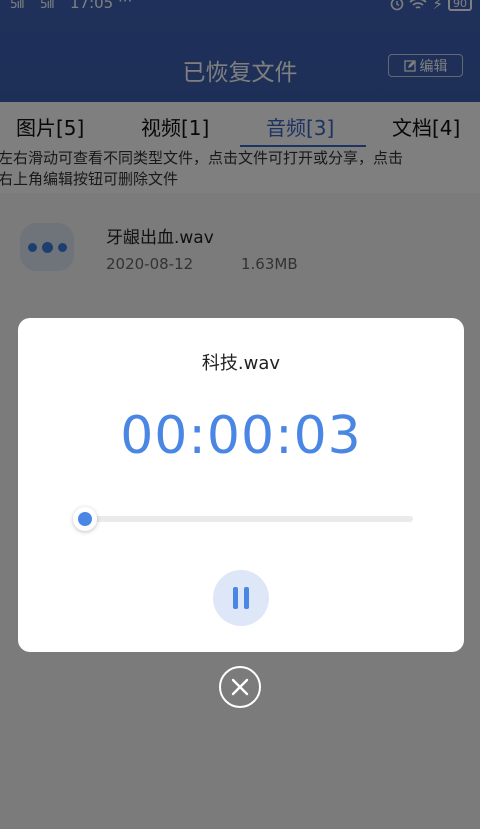 The height and width of the screenshot is (829, 480). I want to click on progress-slider-handle, so click(85, 519).